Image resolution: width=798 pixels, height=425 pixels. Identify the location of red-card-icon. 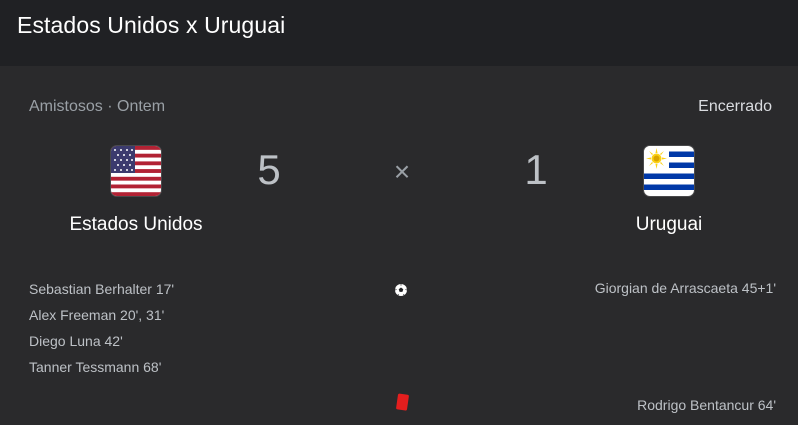
(402, 402).